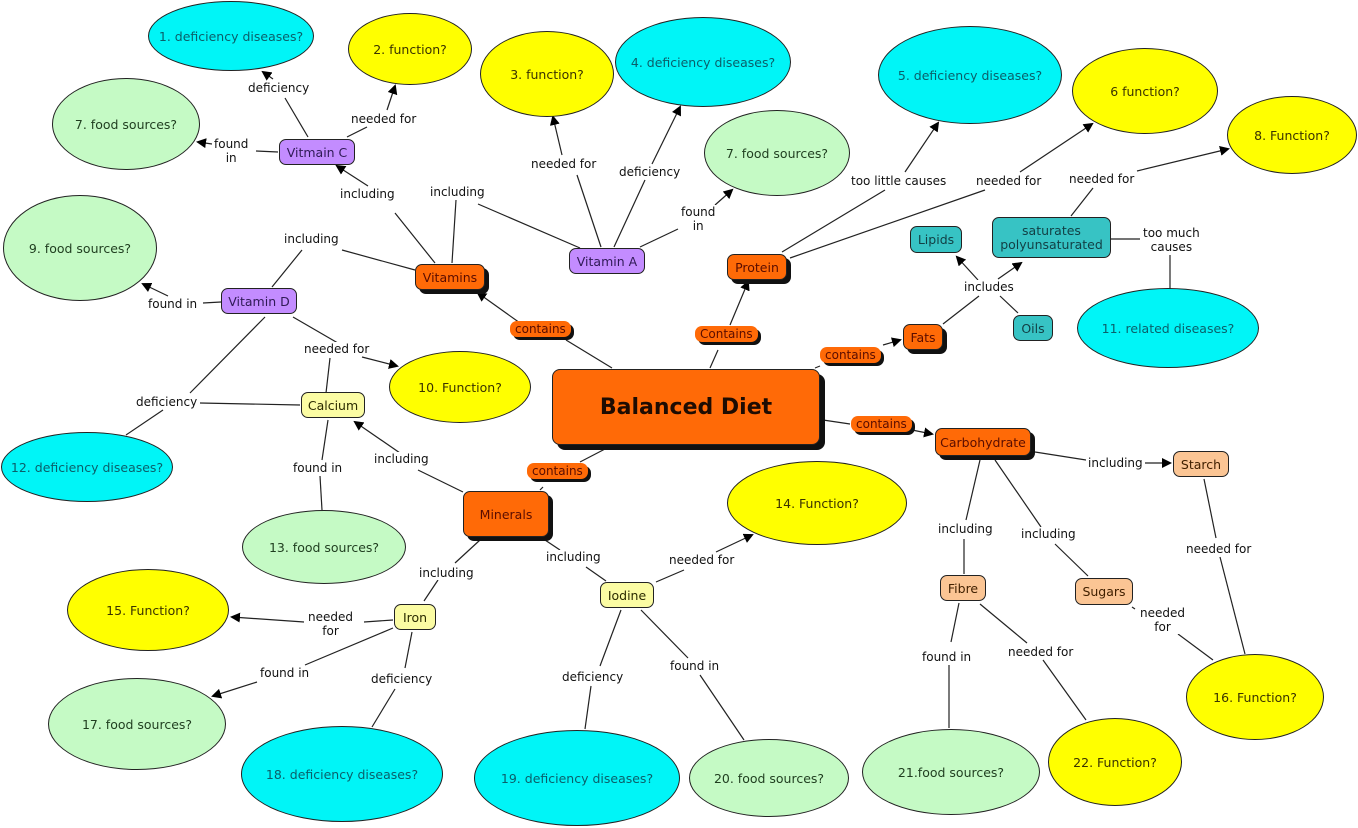 The height and width of the screenshot is (828, 1358). I want to click on question-q15-function: 15. Function?, so click(148, 610).